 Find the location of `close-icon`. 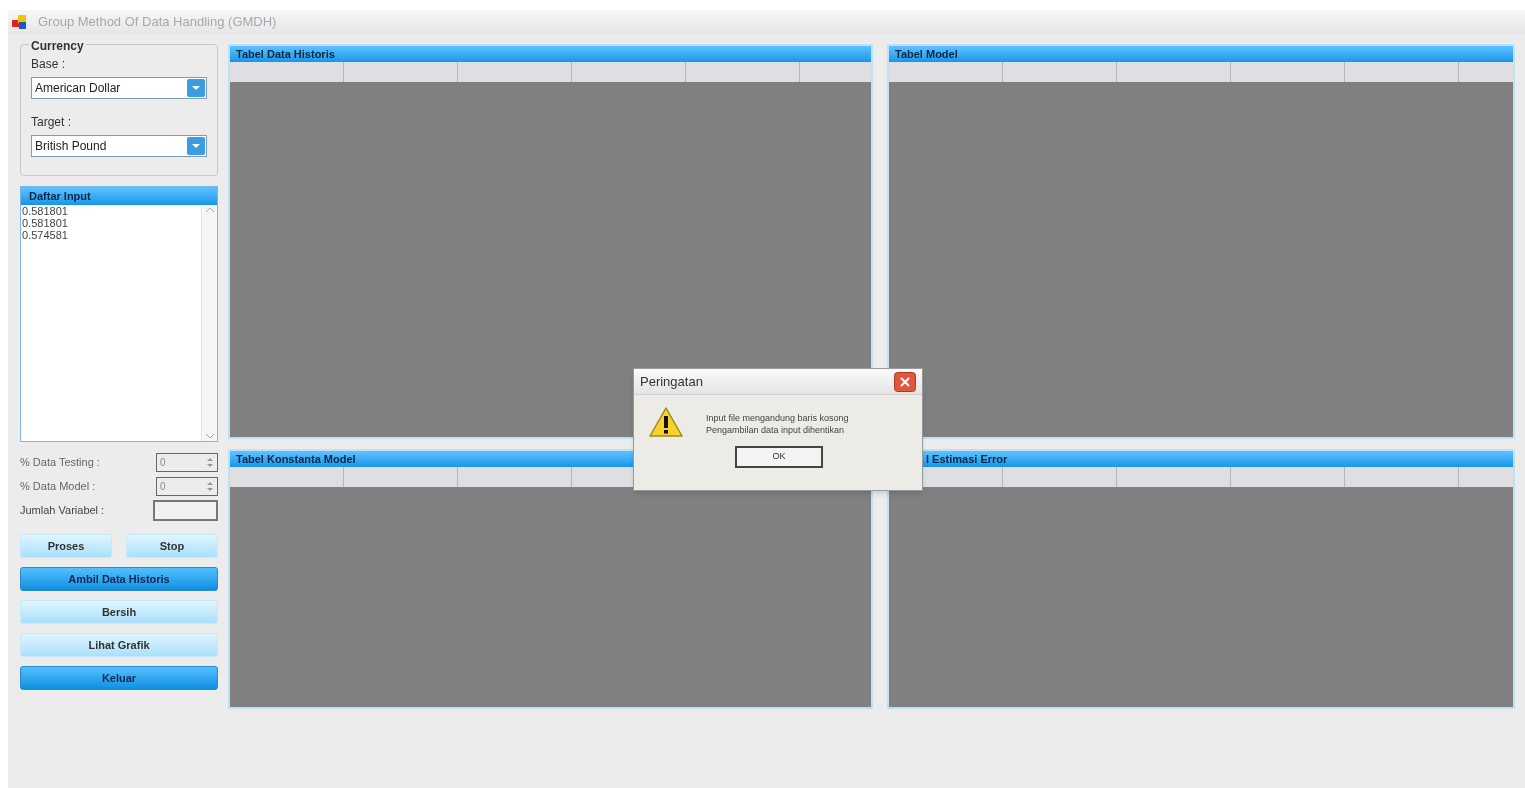

close-icon is located at coordinates (905, 381).